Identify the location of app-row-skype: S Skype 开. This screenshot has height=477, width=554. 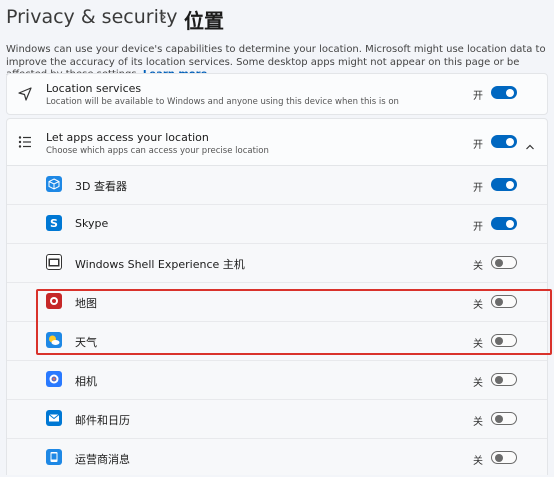
(277, 224).